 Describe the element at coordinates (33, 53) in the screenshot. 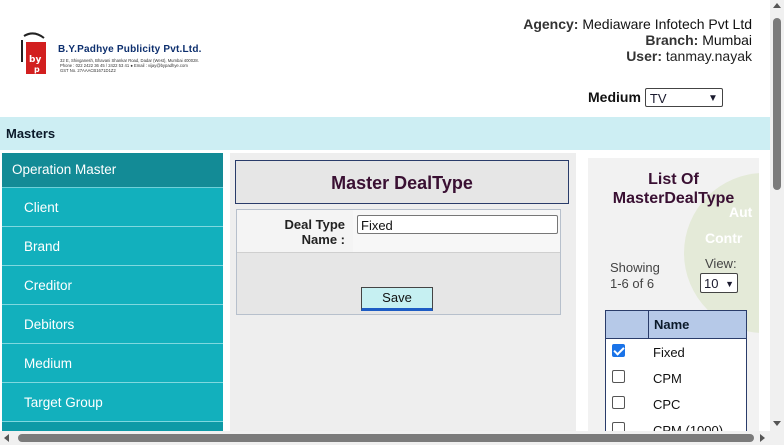

I see `company-logo-icon: by p` at that location.